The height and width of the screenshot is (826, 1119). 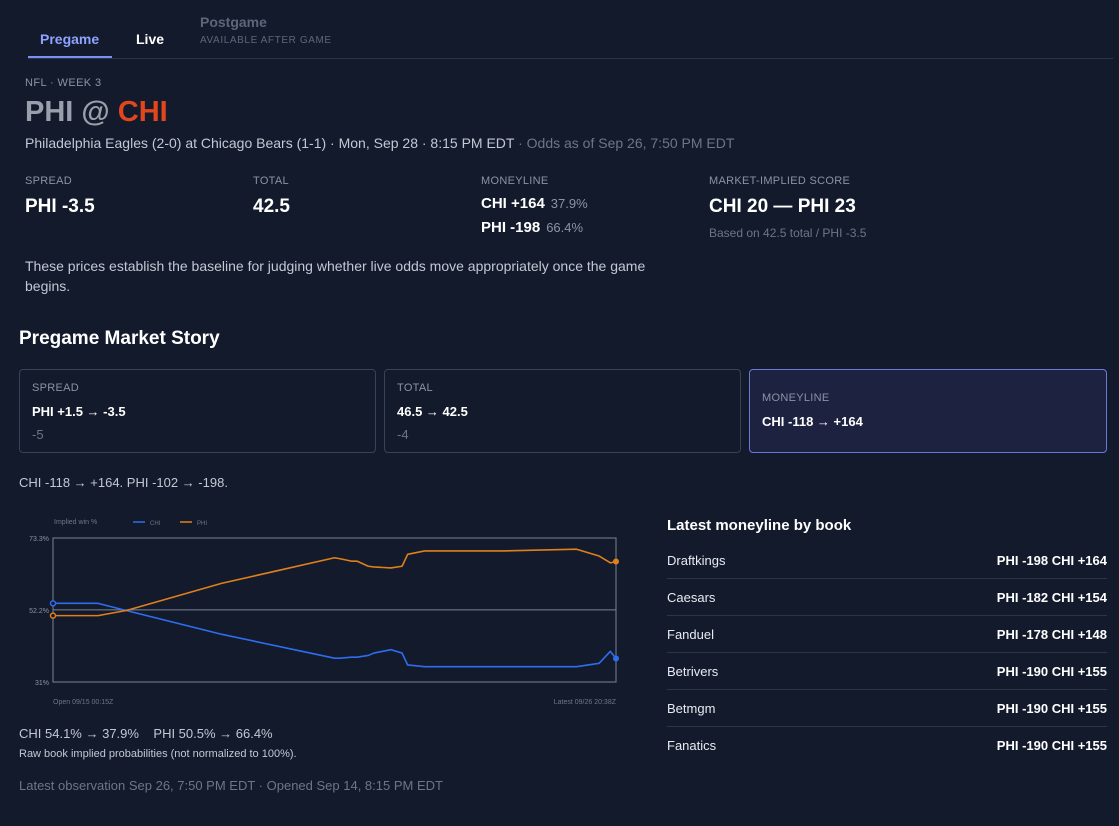 I want to click on book-name: Betrivers, so click(x=693, y=671).